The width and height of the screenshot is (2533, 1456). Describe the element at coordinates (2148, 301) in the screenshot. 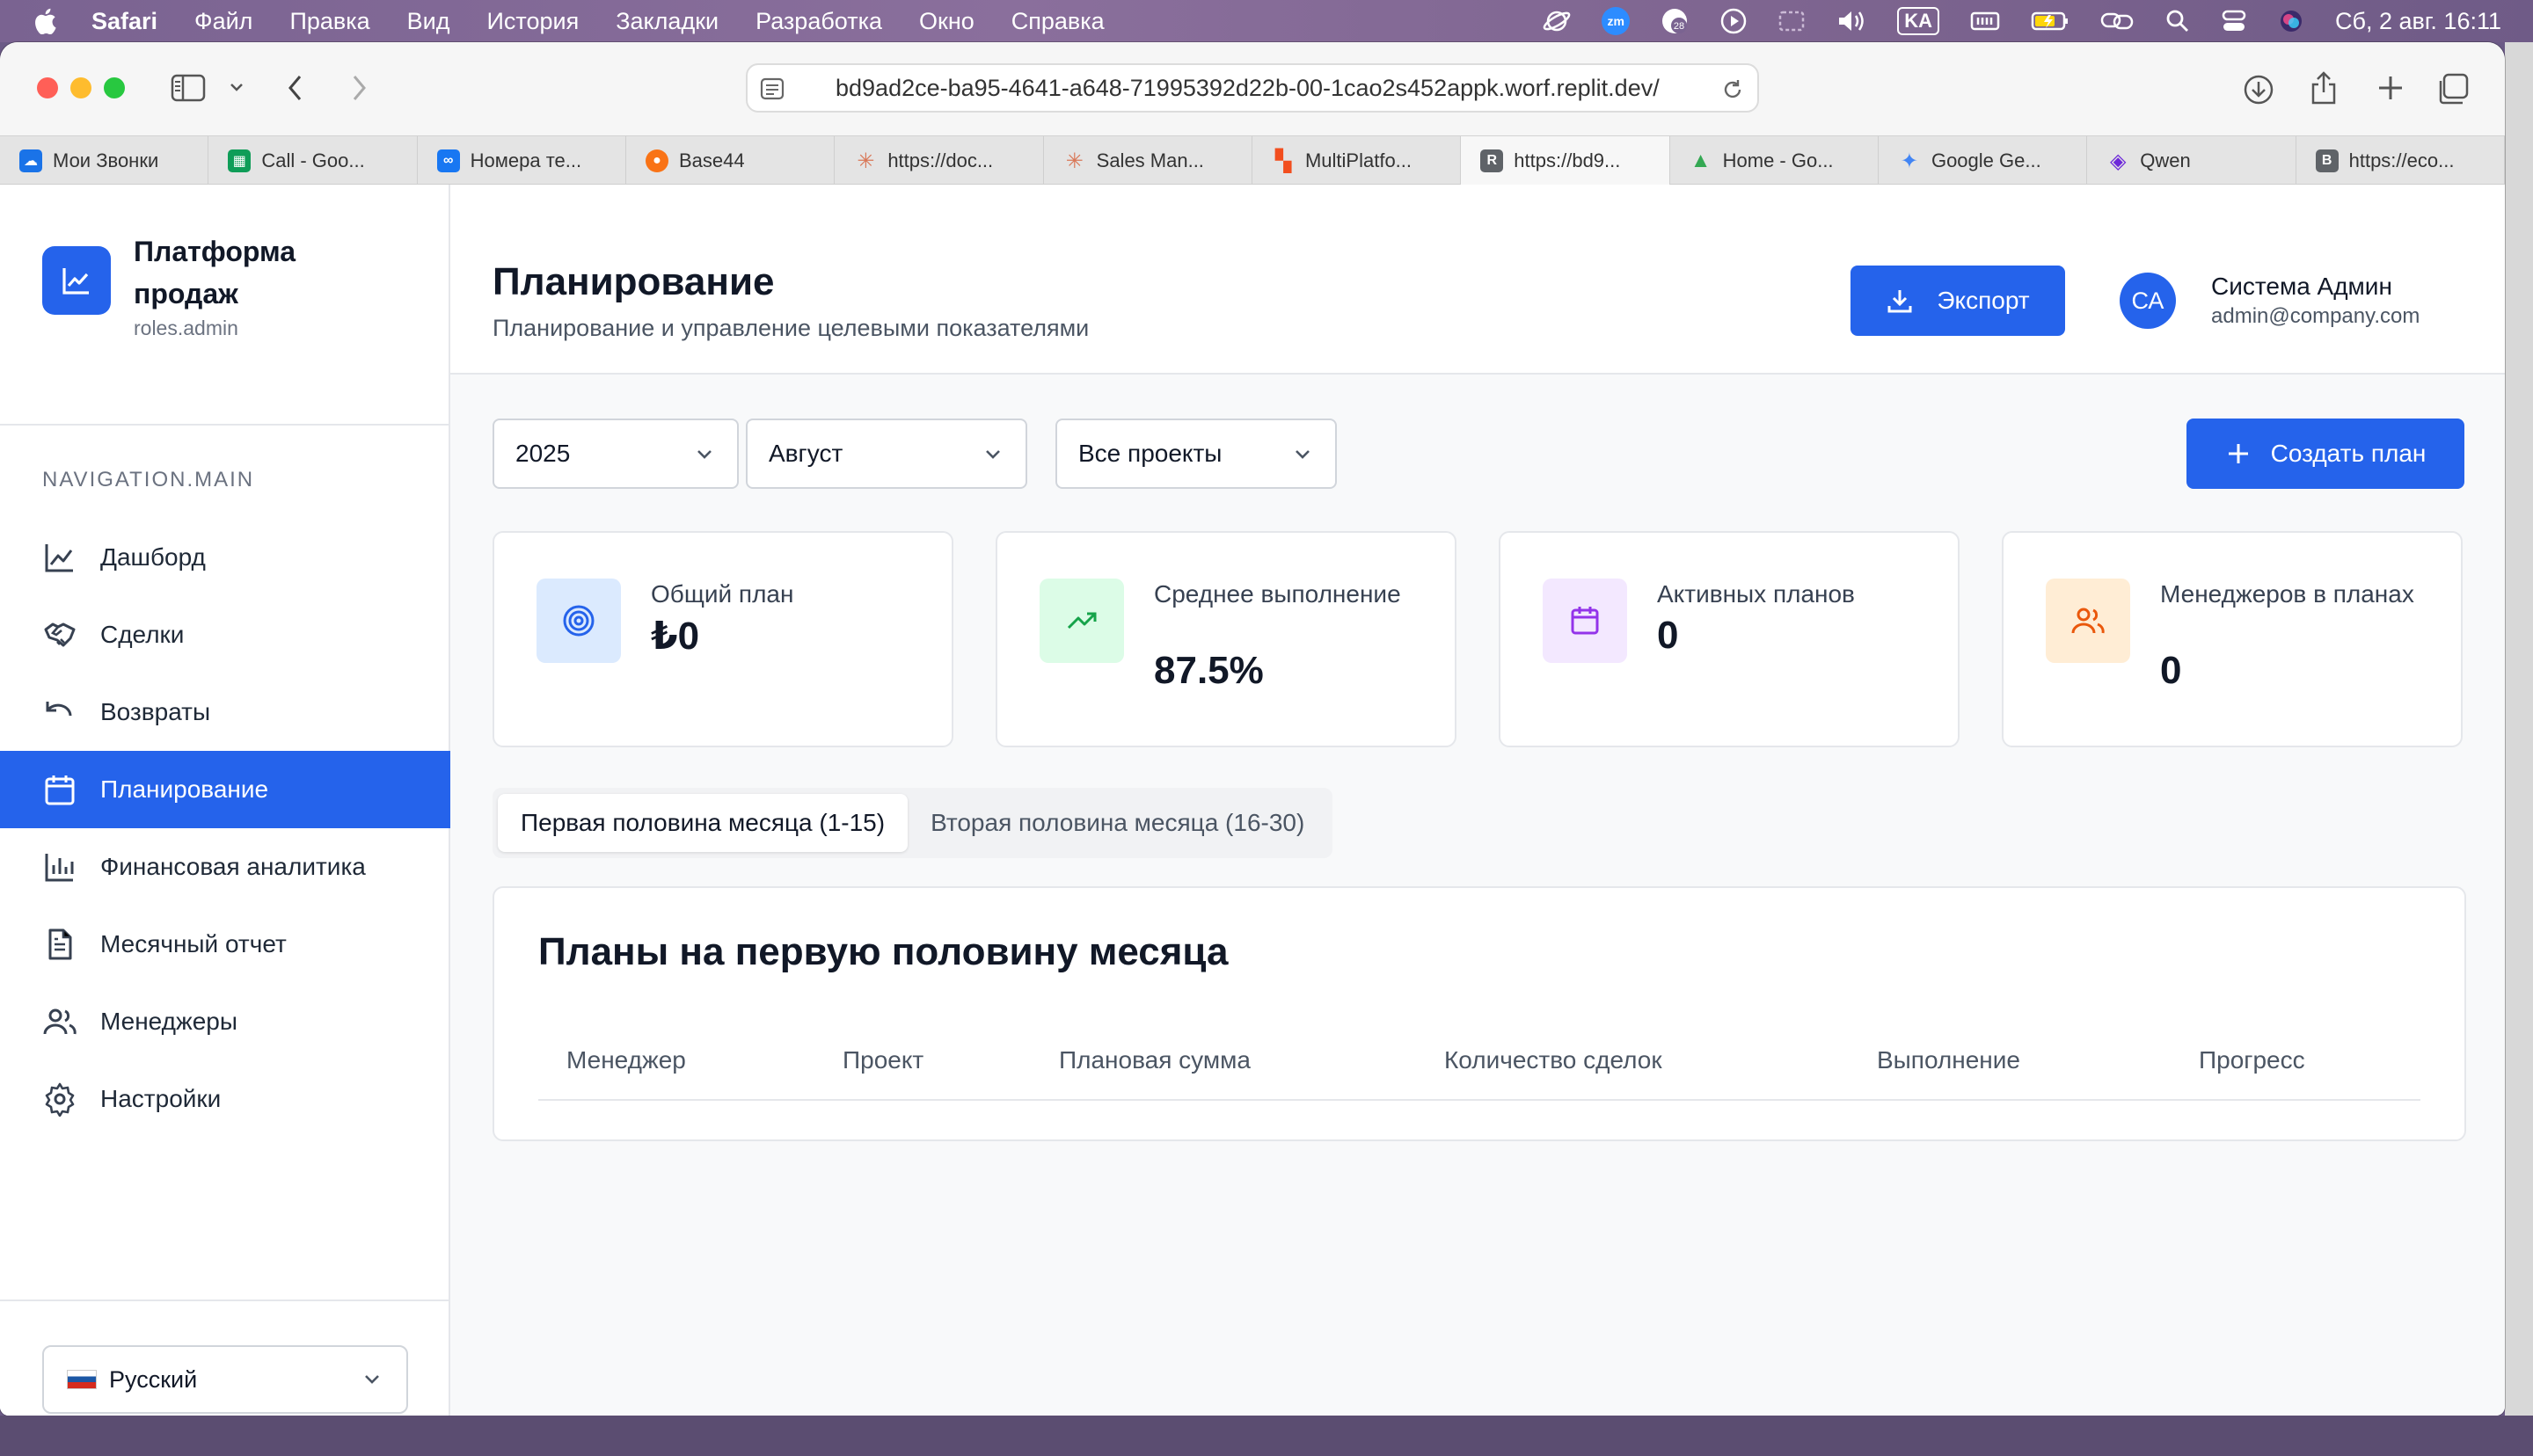

I see `avatar: СА` at that location.